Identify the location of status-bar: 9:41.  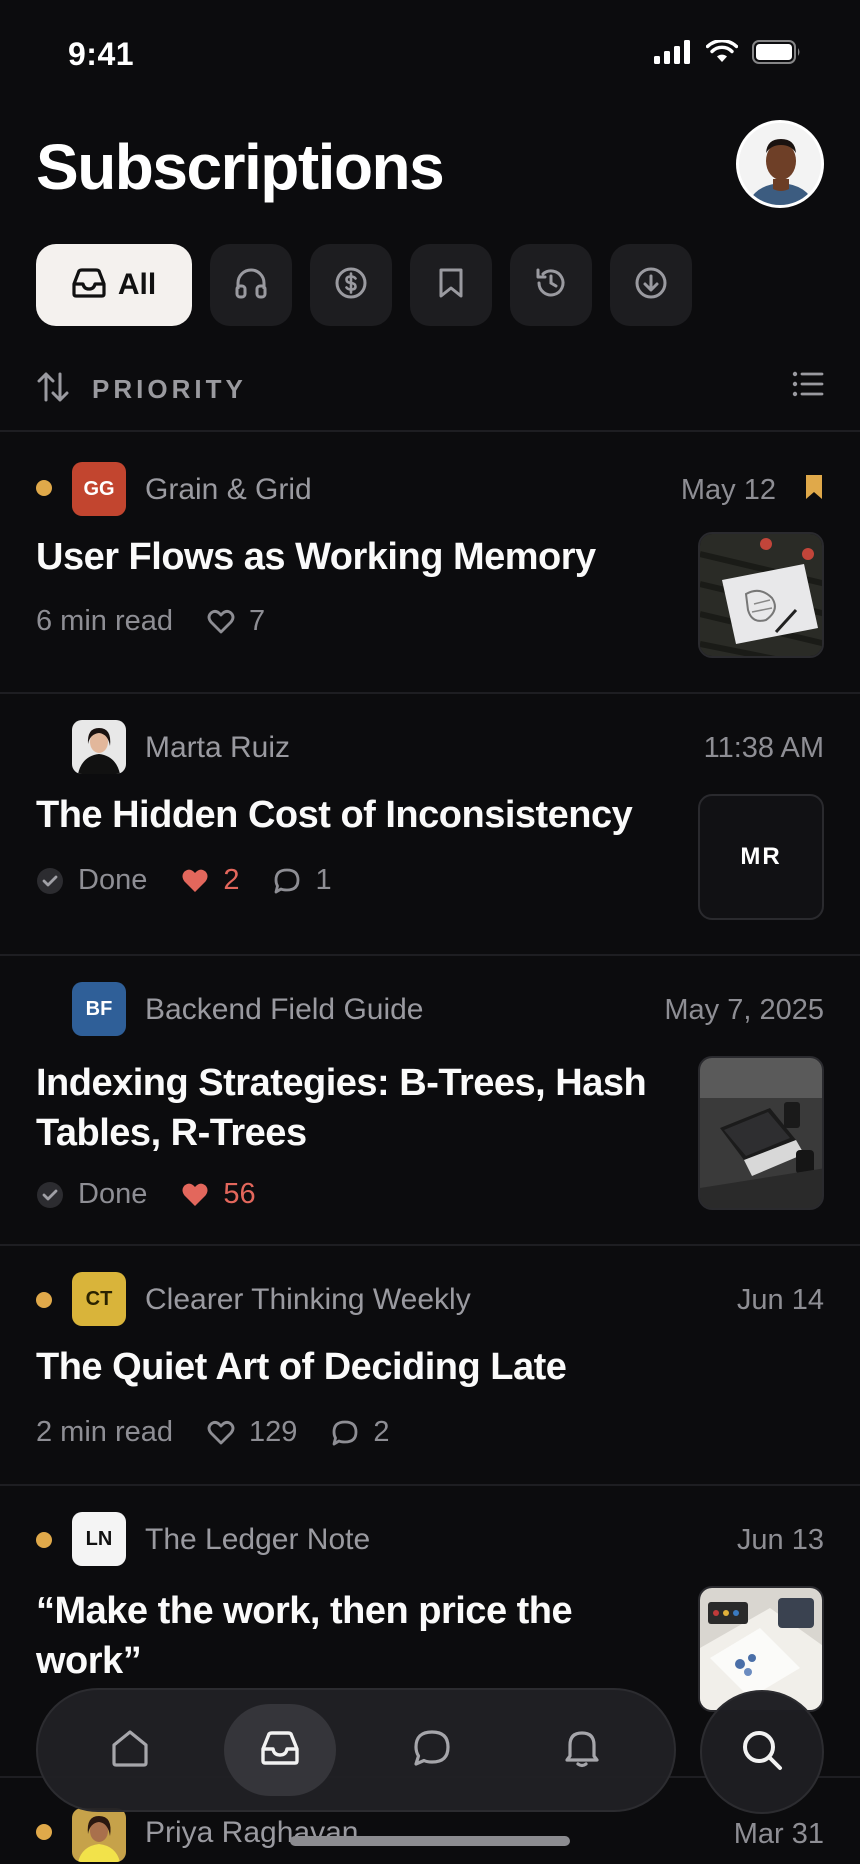
(430, 50).